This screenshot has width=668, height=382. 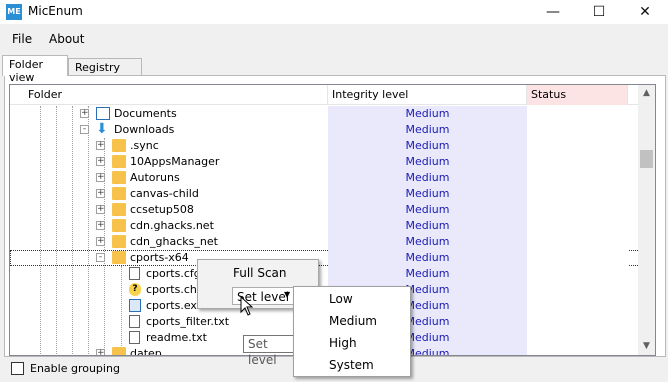 What do you see at coordinates (17, 368) in the screenshot?
I see `enable-grouping-checkbox` at bounding box center [17, 368].